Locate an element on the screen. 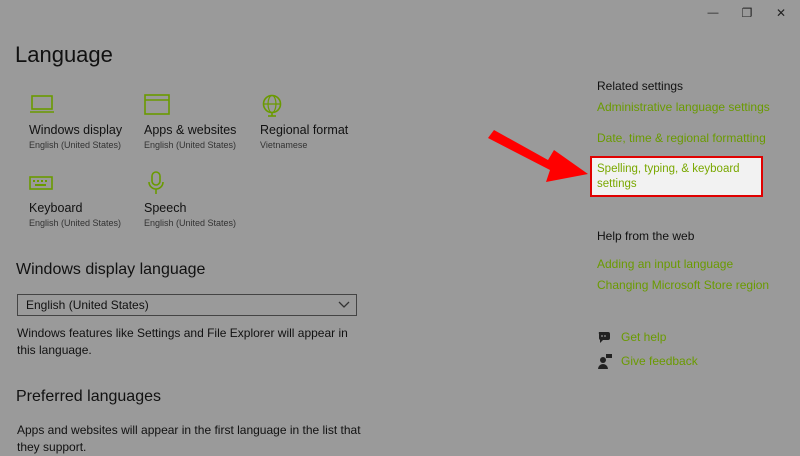 The height and width of the screenshot is (456, 800). globe-icon is located at coordinates (272, 105).